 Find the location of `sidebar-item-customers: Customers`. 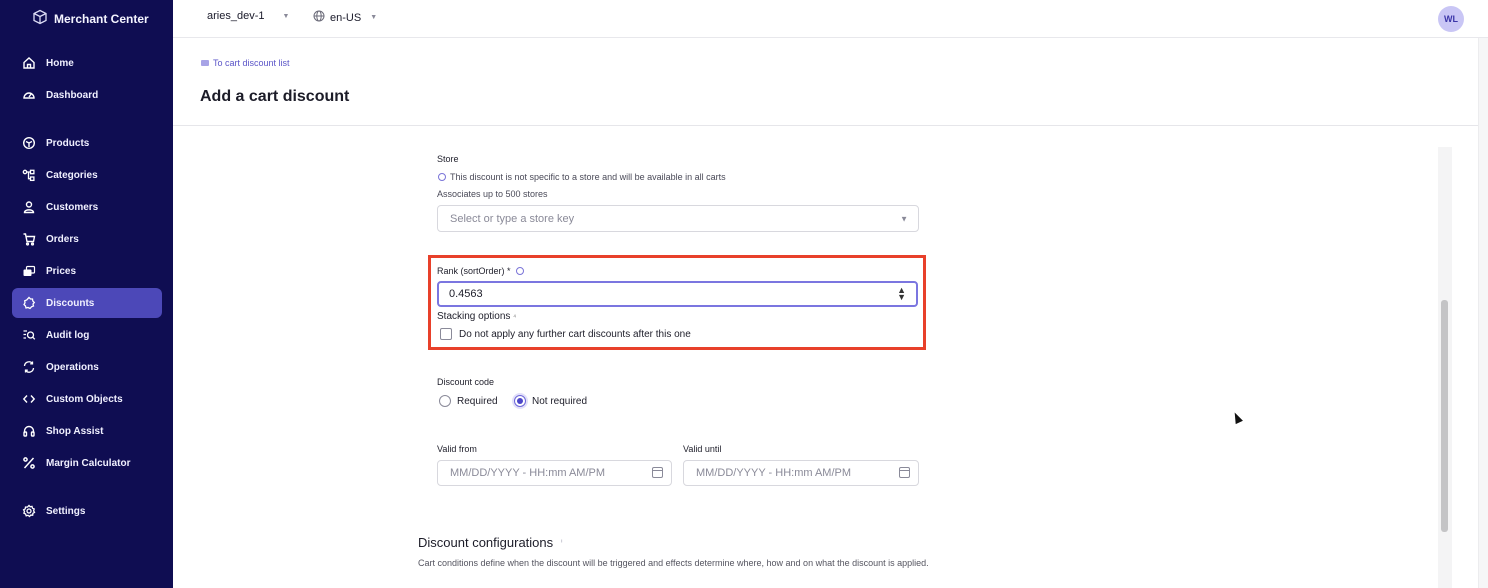

sidebar-item-customers: Customers is located at coordinates (87, 207).